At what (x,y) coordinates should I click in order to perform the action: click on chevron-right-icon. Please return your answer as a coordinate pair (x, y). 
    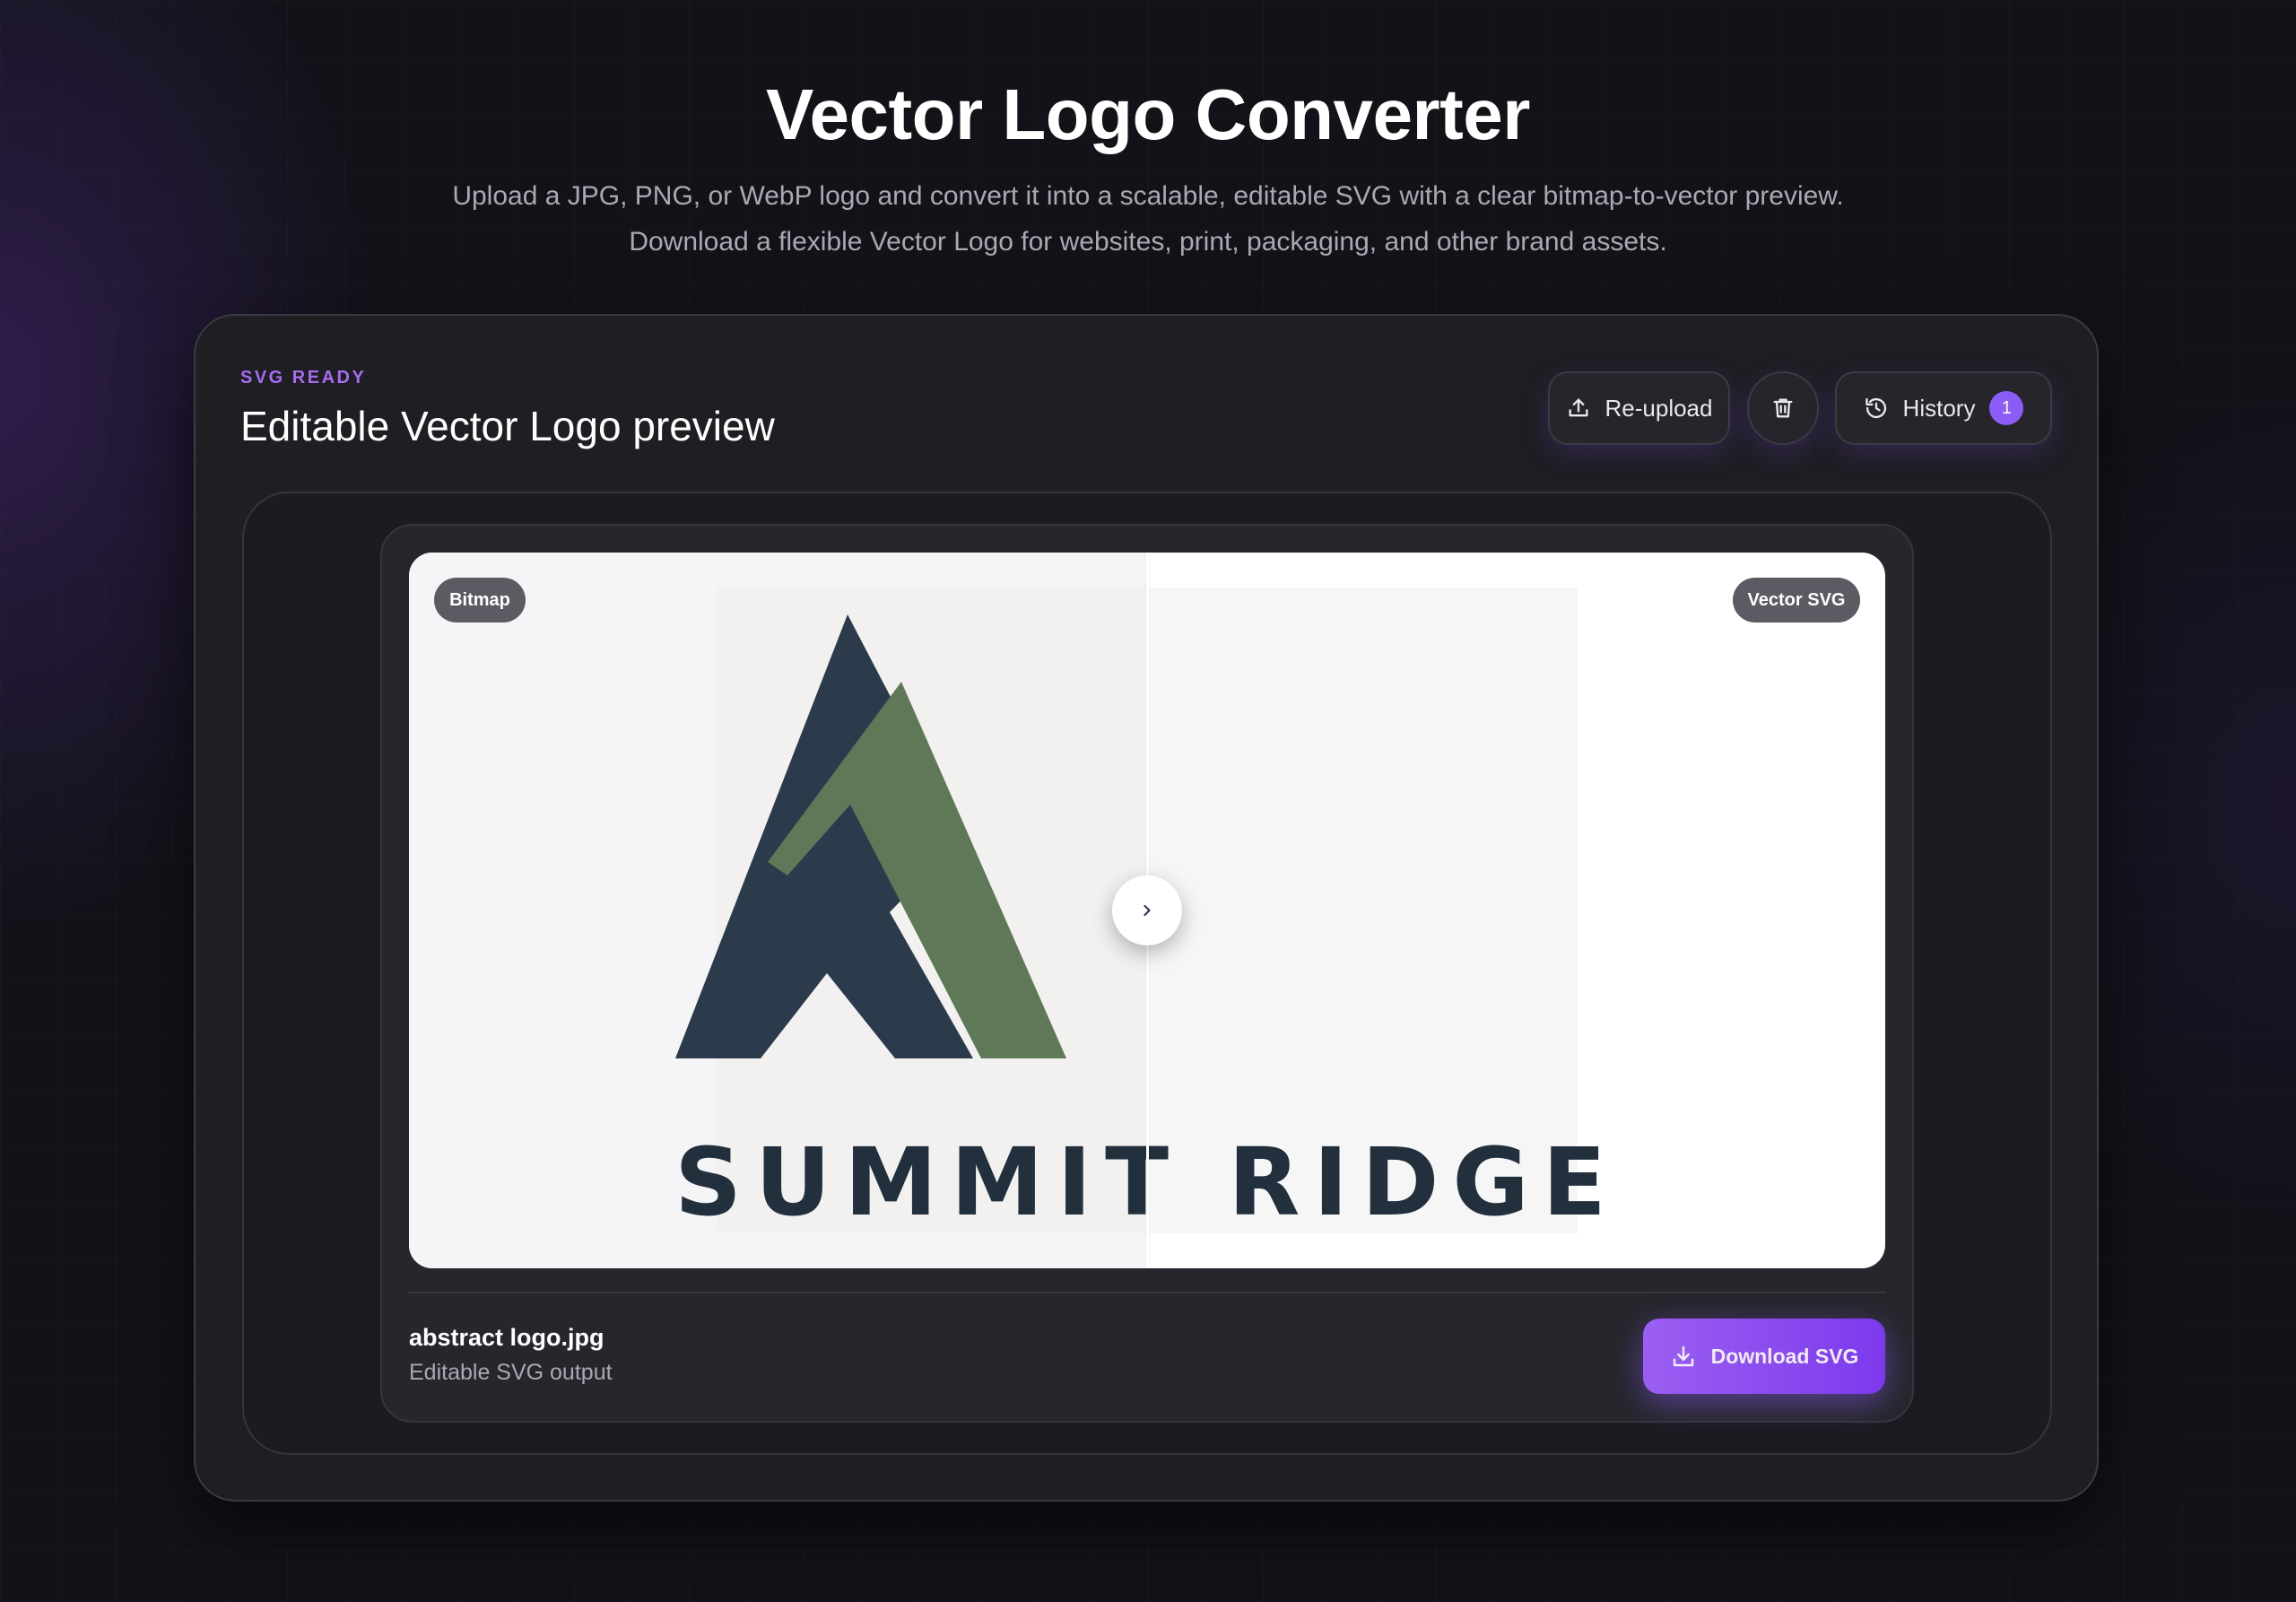
    Looking at the image, I should click on (1147, 910).